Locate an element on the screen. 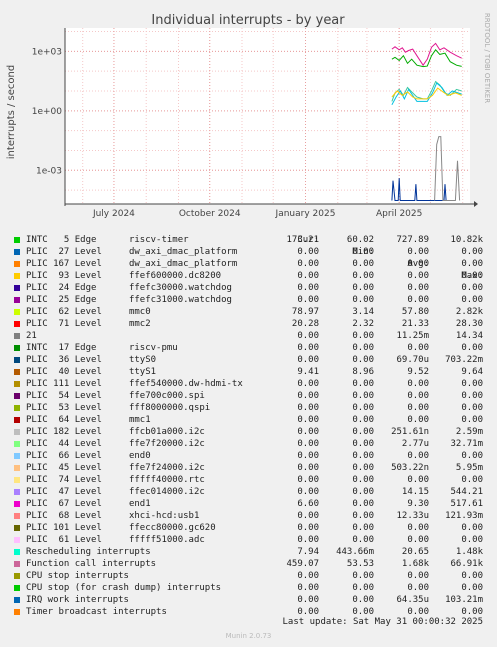 The height and width of the screenshot is (647, 497). legend-name: PLIC 68 Level xhci-hcd:usb1 is located at coordinates (113, 516).